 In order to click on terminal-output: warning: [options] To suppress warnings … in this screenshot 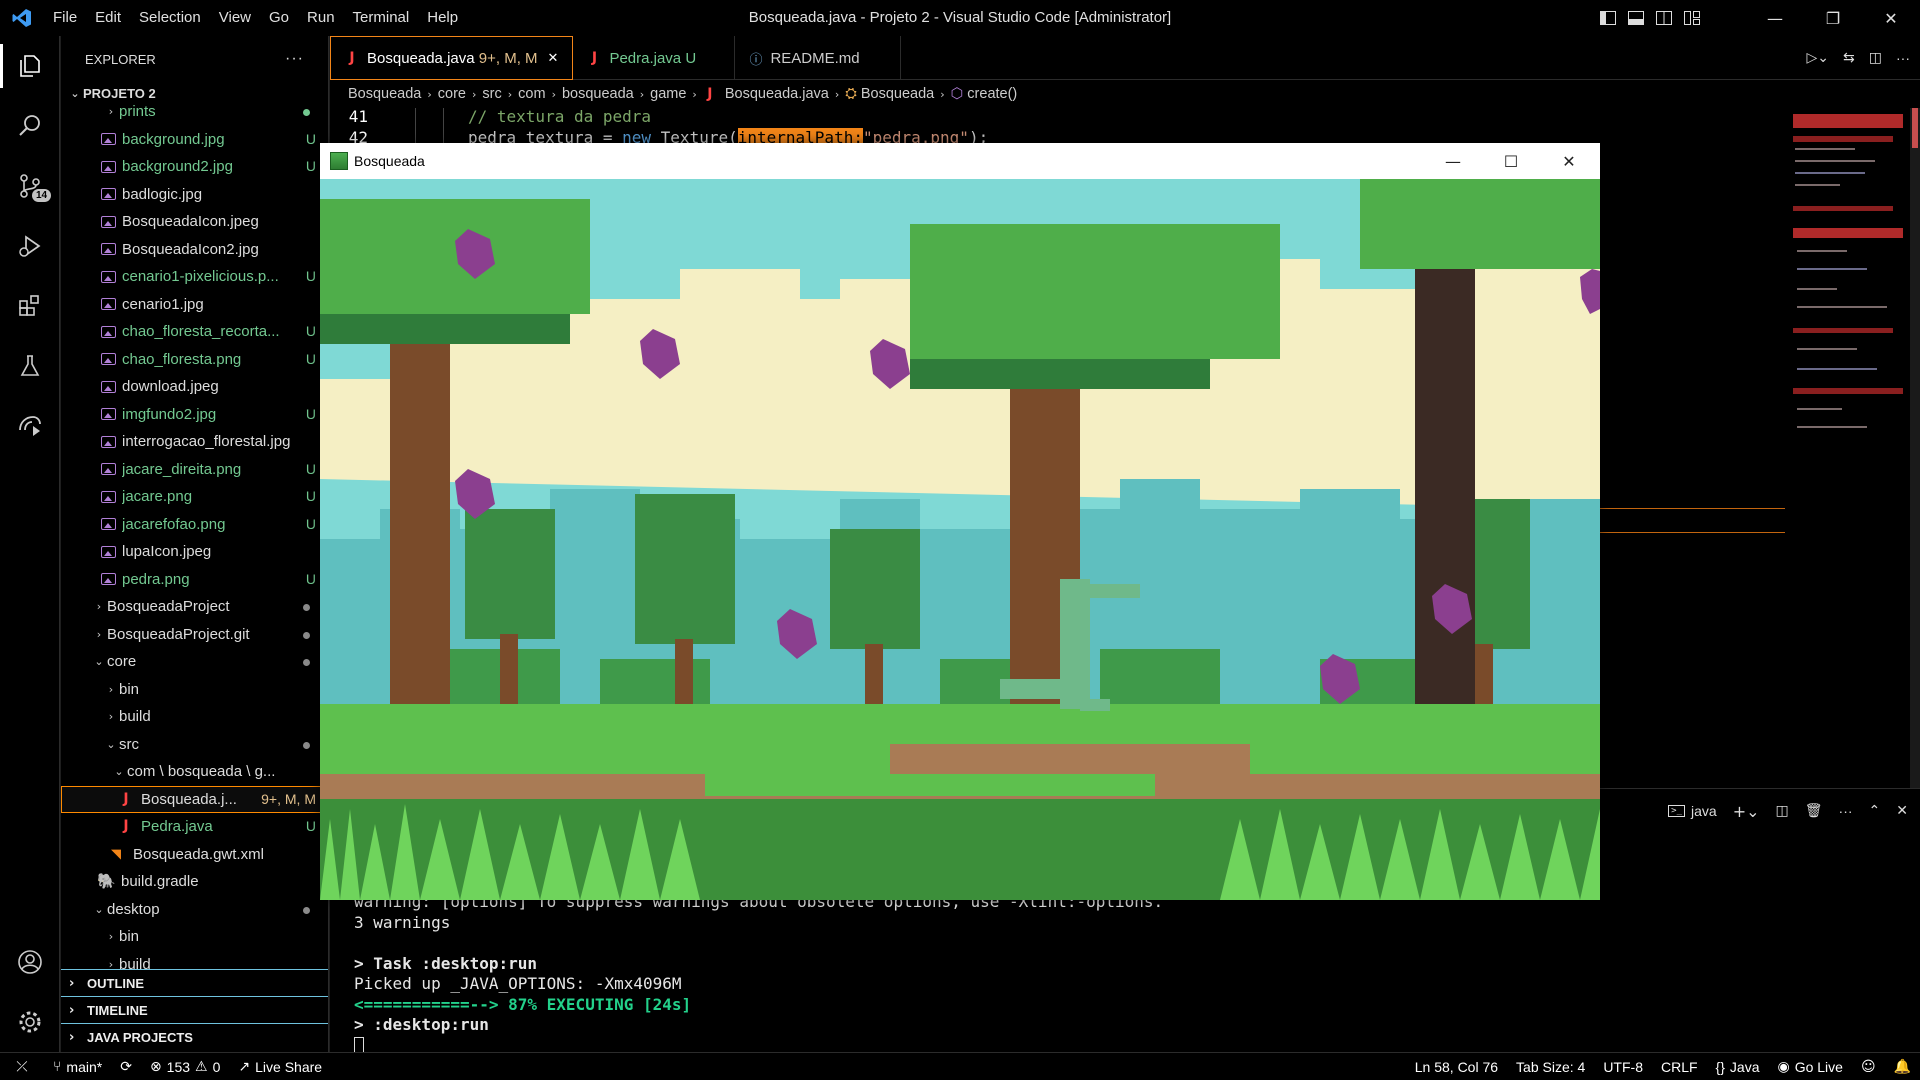, I will do `click(758, 974)`.